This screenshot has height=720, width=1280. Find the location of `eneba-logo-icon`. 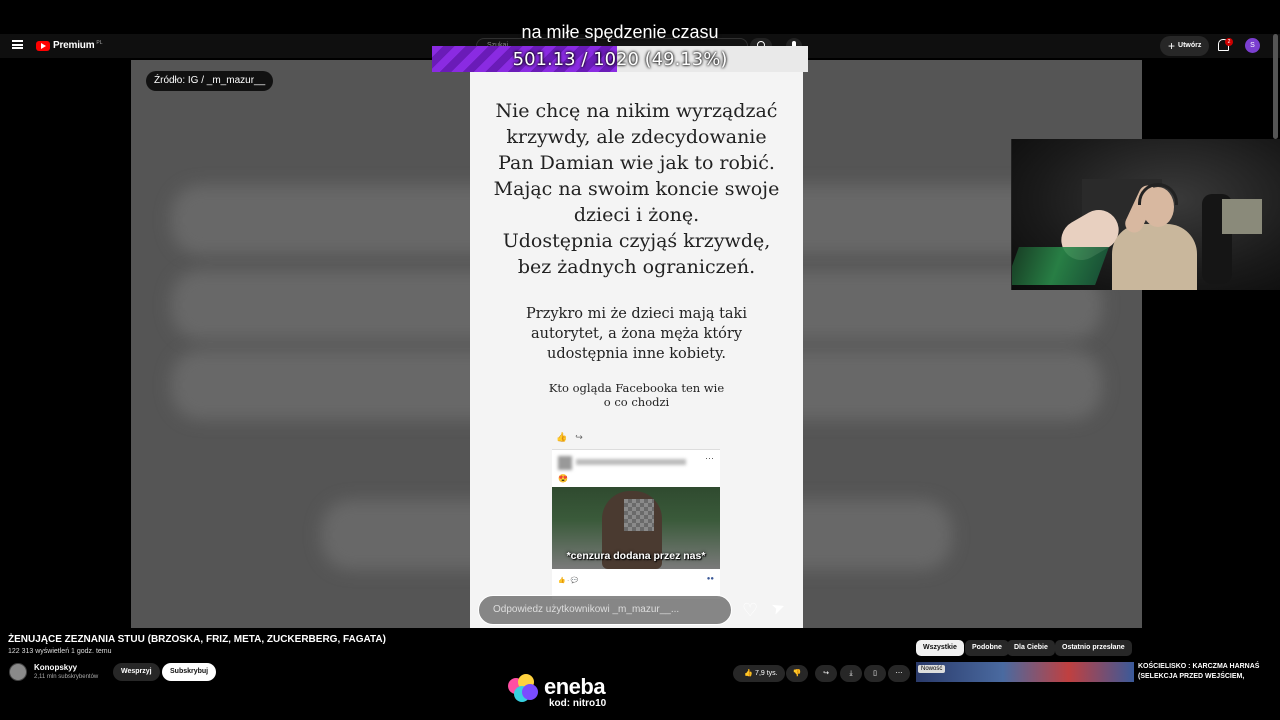

eneba-logo-icon is located at coordinates (524, 689).